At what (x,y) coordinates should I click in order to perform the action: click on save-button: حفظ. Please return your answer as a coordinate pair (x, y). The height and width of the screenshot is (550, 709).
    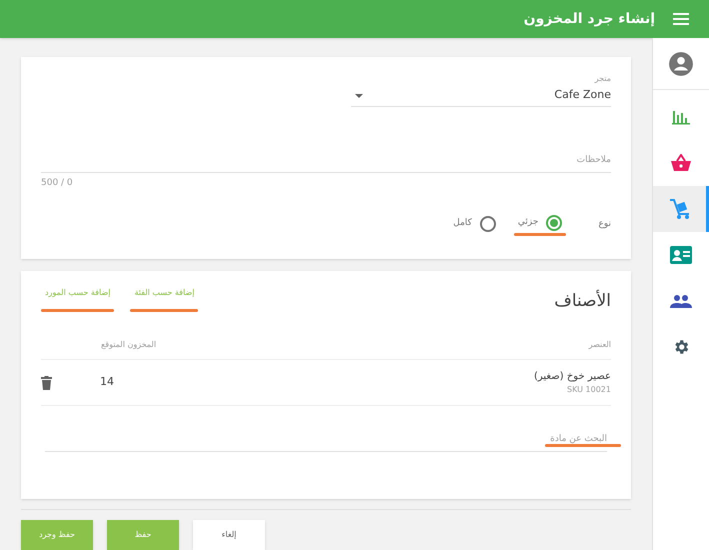
    Looking at the image, I should click on (143, 535).